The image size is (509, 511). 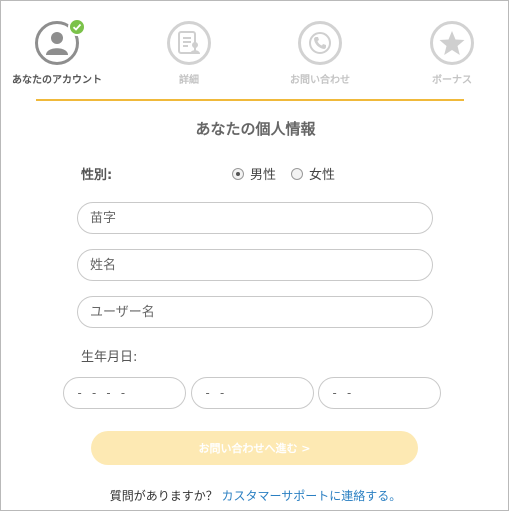 I want to click on continue-button: お問い合わせへ進む >, so click(x=254, y=448).